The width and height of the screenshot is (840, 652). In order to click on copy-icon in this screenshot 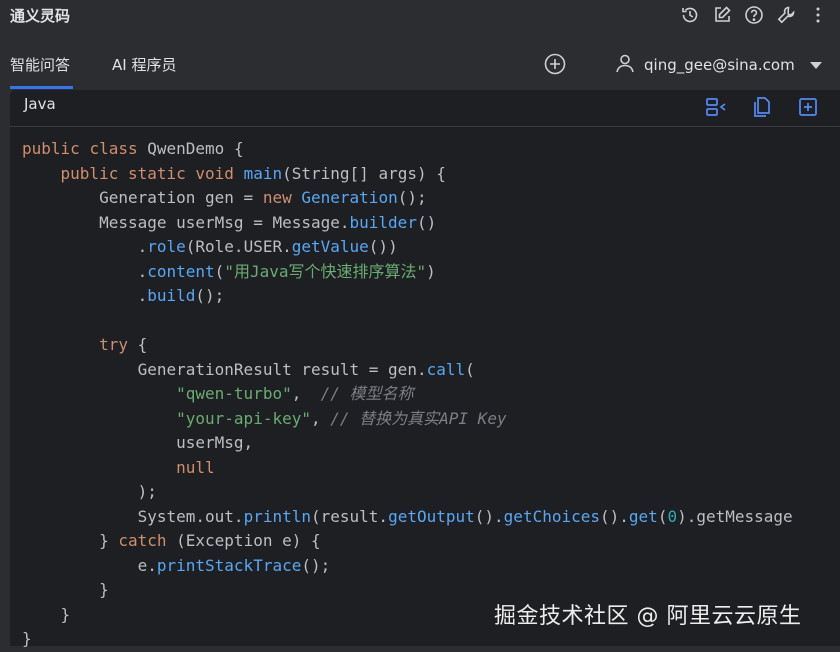, I will do `click(762, 107)`.